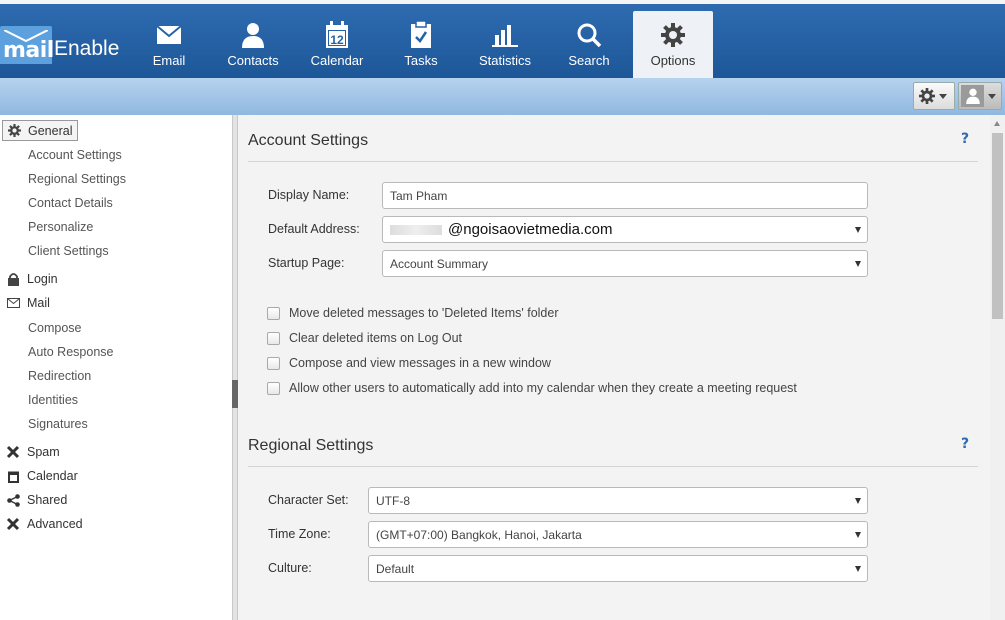  Describe the element at coordinates (87, 48) in the screenshot. I see `logo-enable-text: Enable` at that location.